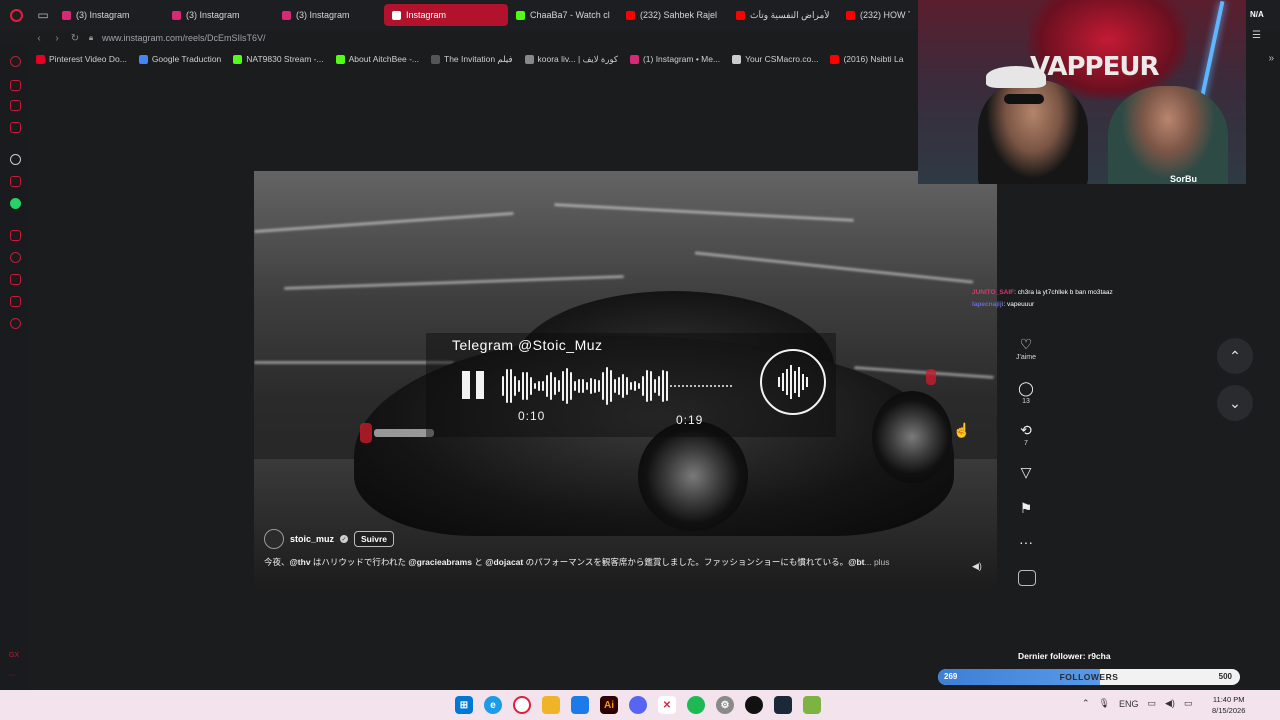 This screenshot has height=720, width=1280. What do you see at coordinates (12, 675) in the screenshot?
I see `more-icon: ···` at bounding box center [12, 675].